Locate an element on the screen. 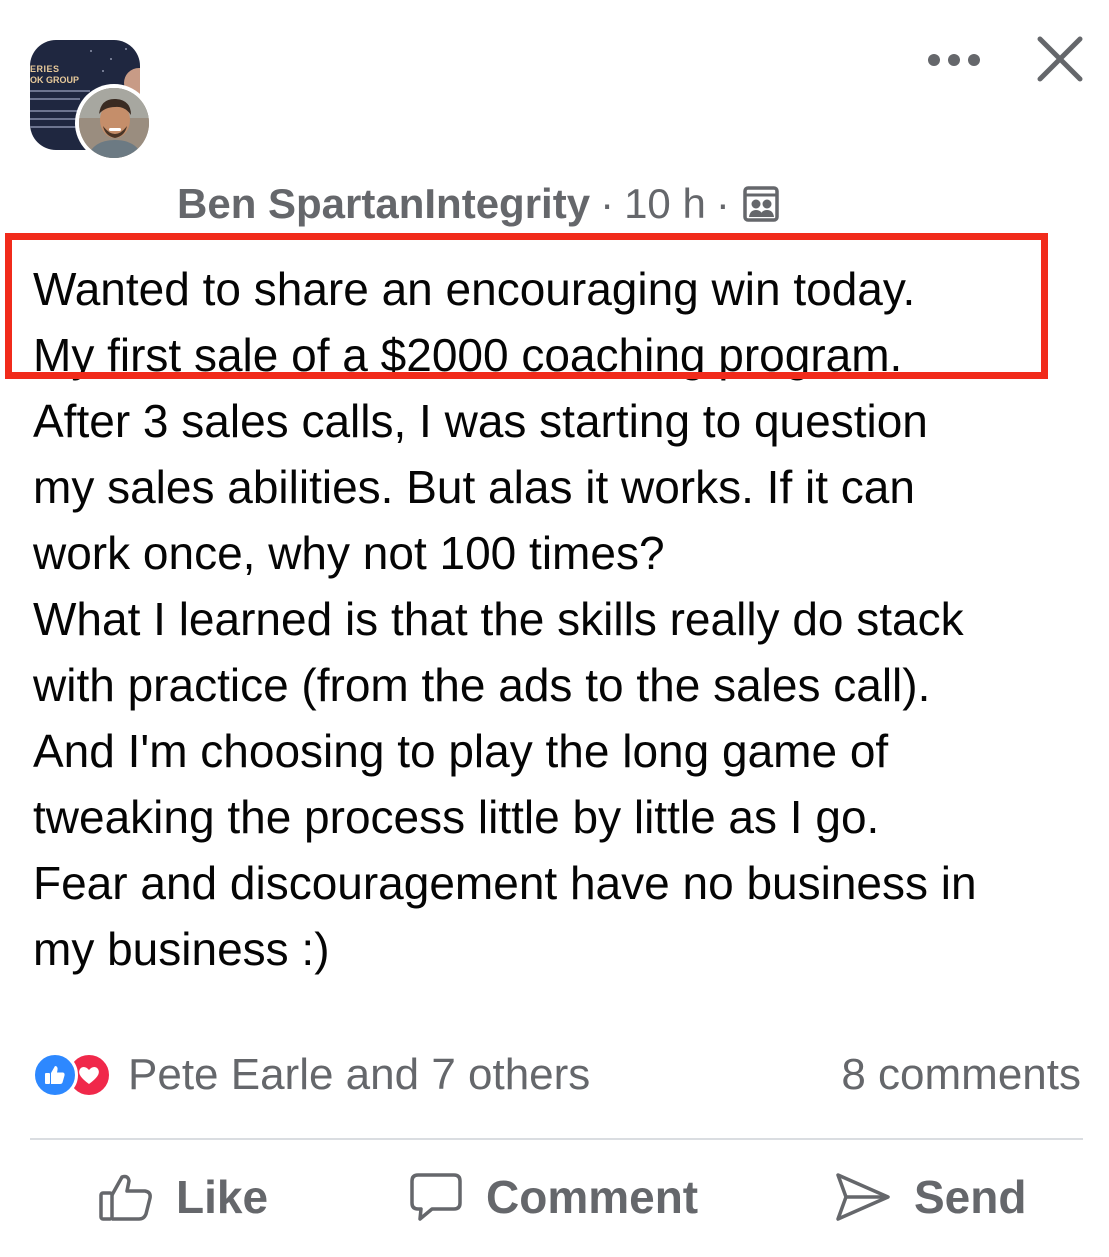  paper-plane-icon is located at coordinates (863, 1197).